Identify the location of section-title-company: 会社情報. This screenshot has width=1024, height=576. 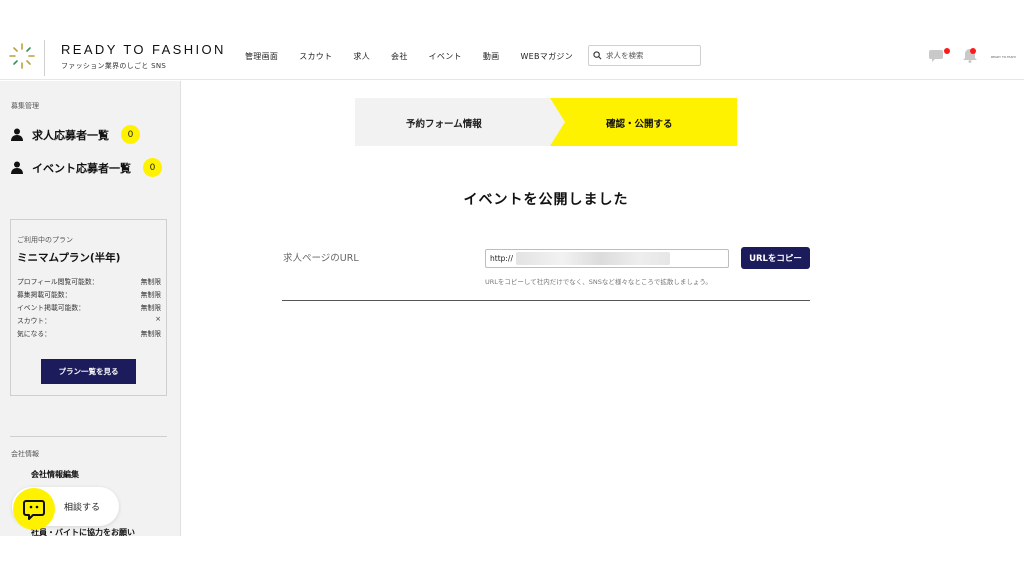
(25, 454).